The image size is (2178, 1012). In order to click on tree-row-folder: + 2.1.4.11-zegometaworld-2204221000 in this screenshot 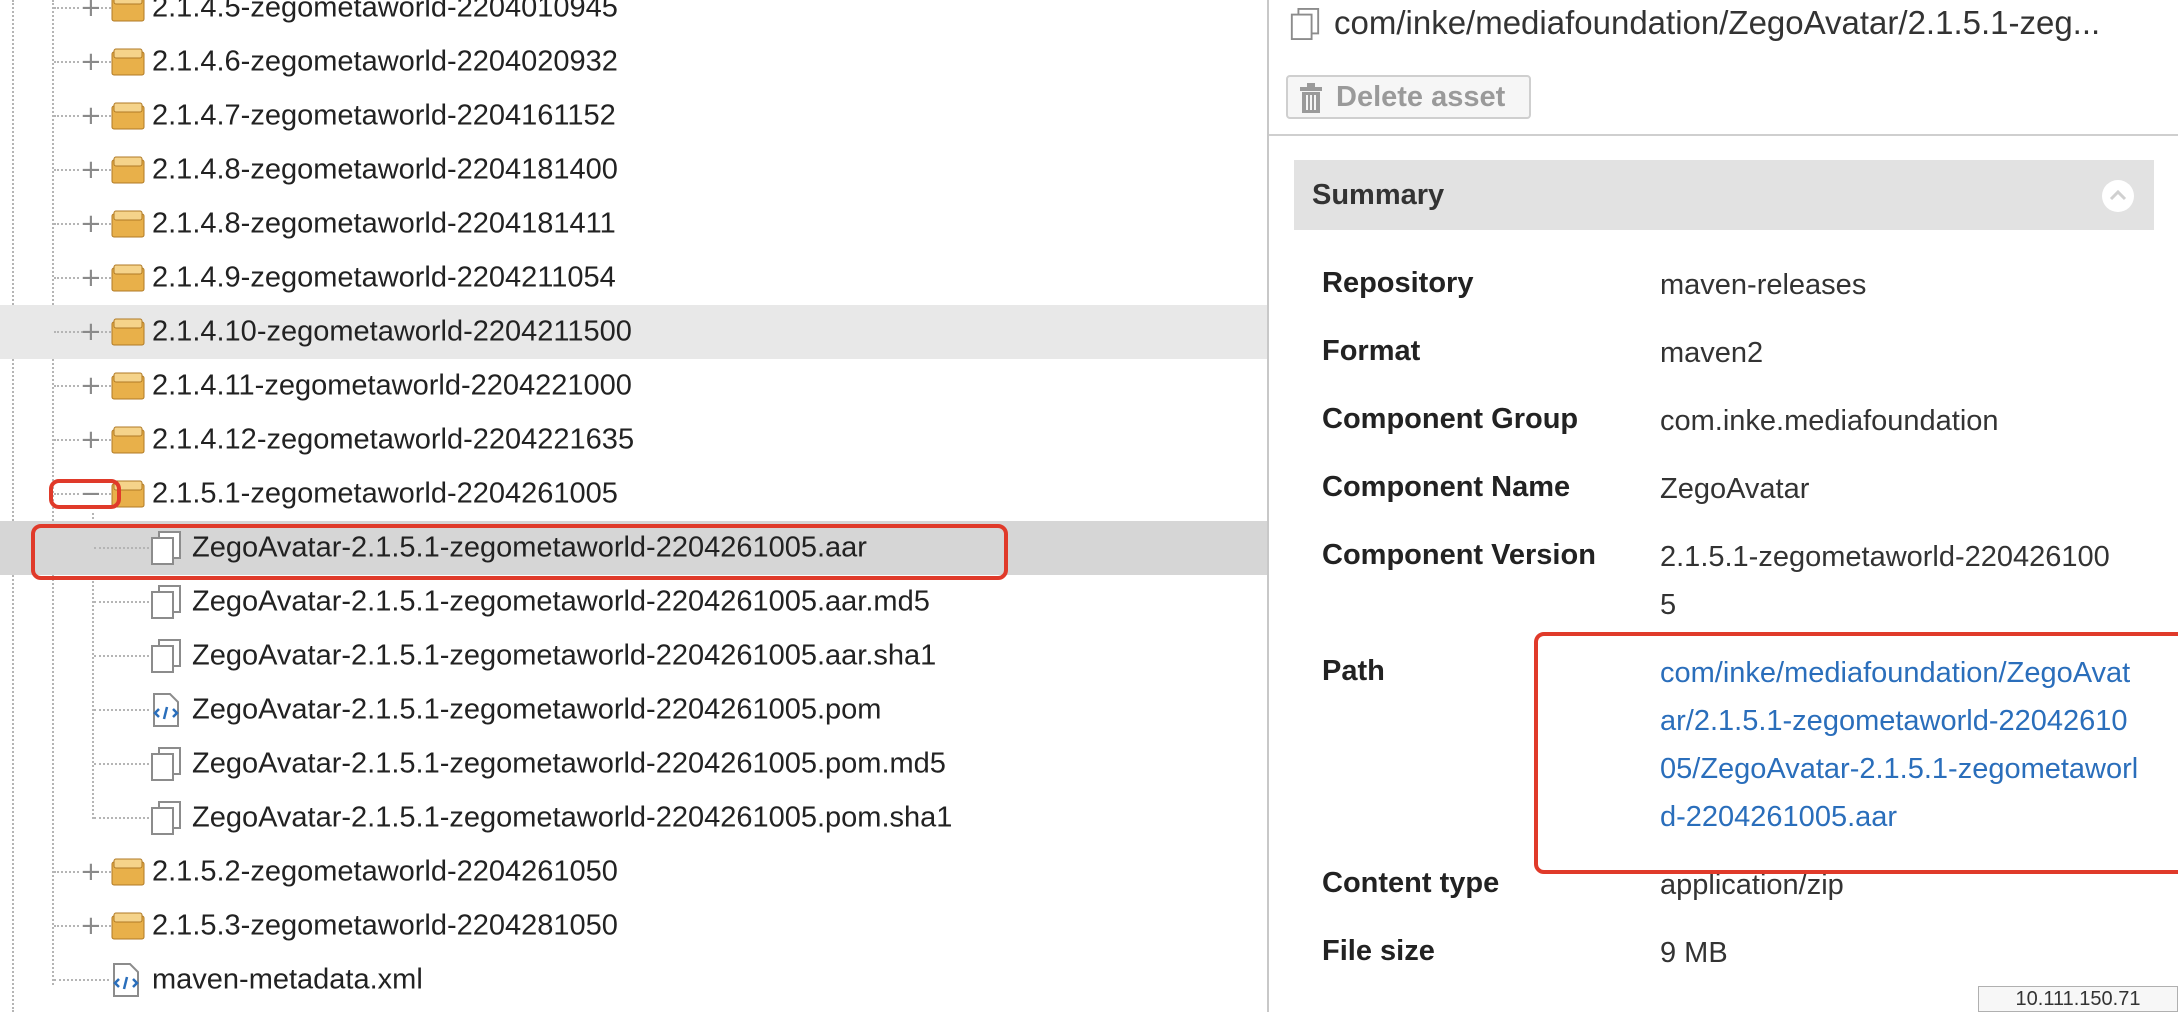, I will do `click(633, 386)`.